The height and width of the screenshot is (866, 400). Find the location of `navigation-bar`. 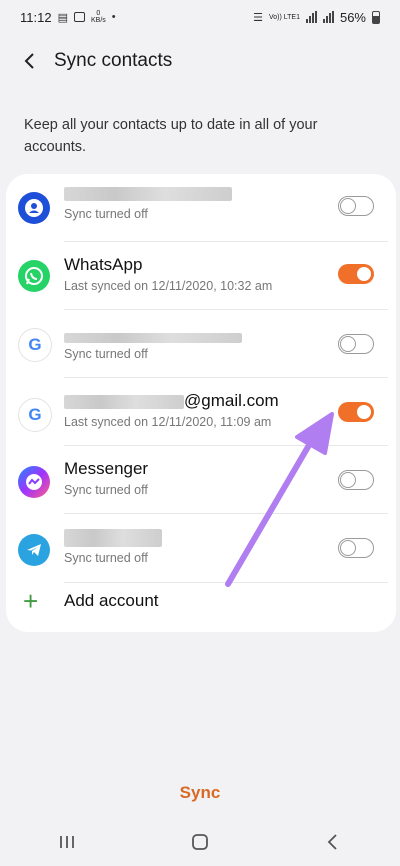

navigation-bar is located at coordinates (200, 842).